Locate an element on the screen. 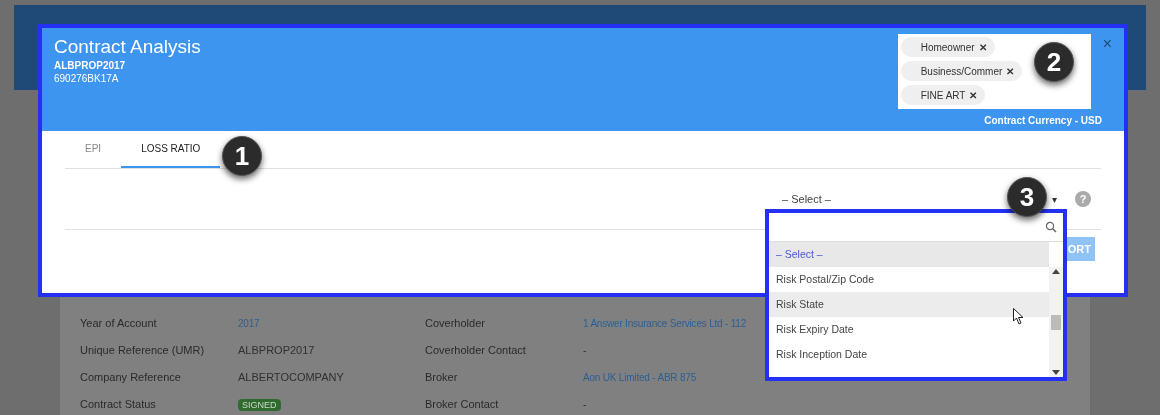  scroll-down-icon is located at coordinates (1056, 372).